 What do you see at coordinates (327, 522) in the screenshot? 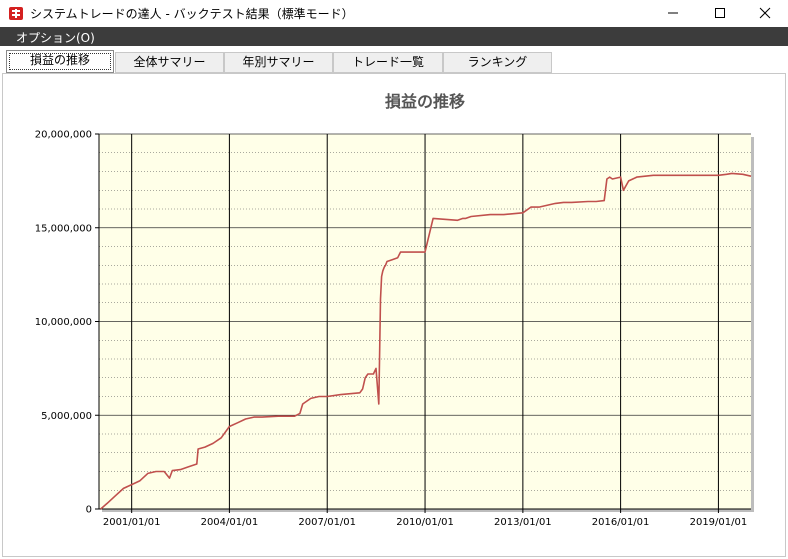
I see `x-tick-label: 2007/01/01` at bounding box center [327, 522].